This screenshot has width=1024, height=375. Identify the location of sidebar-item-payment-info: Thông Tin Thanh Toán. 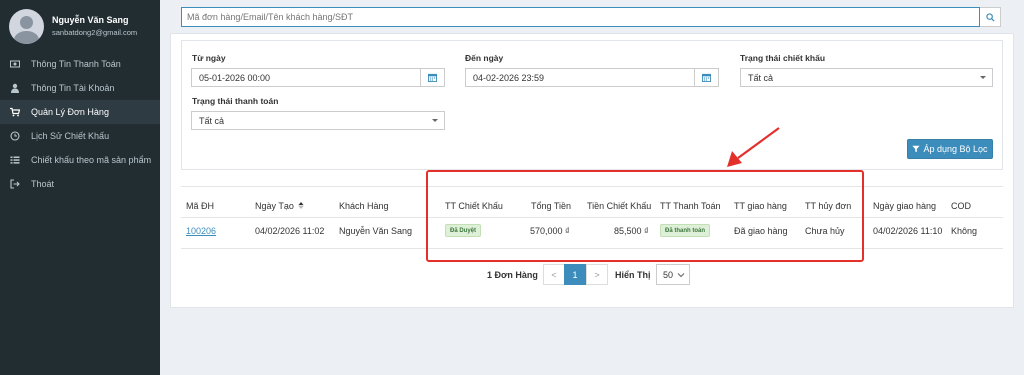
(80, 64).